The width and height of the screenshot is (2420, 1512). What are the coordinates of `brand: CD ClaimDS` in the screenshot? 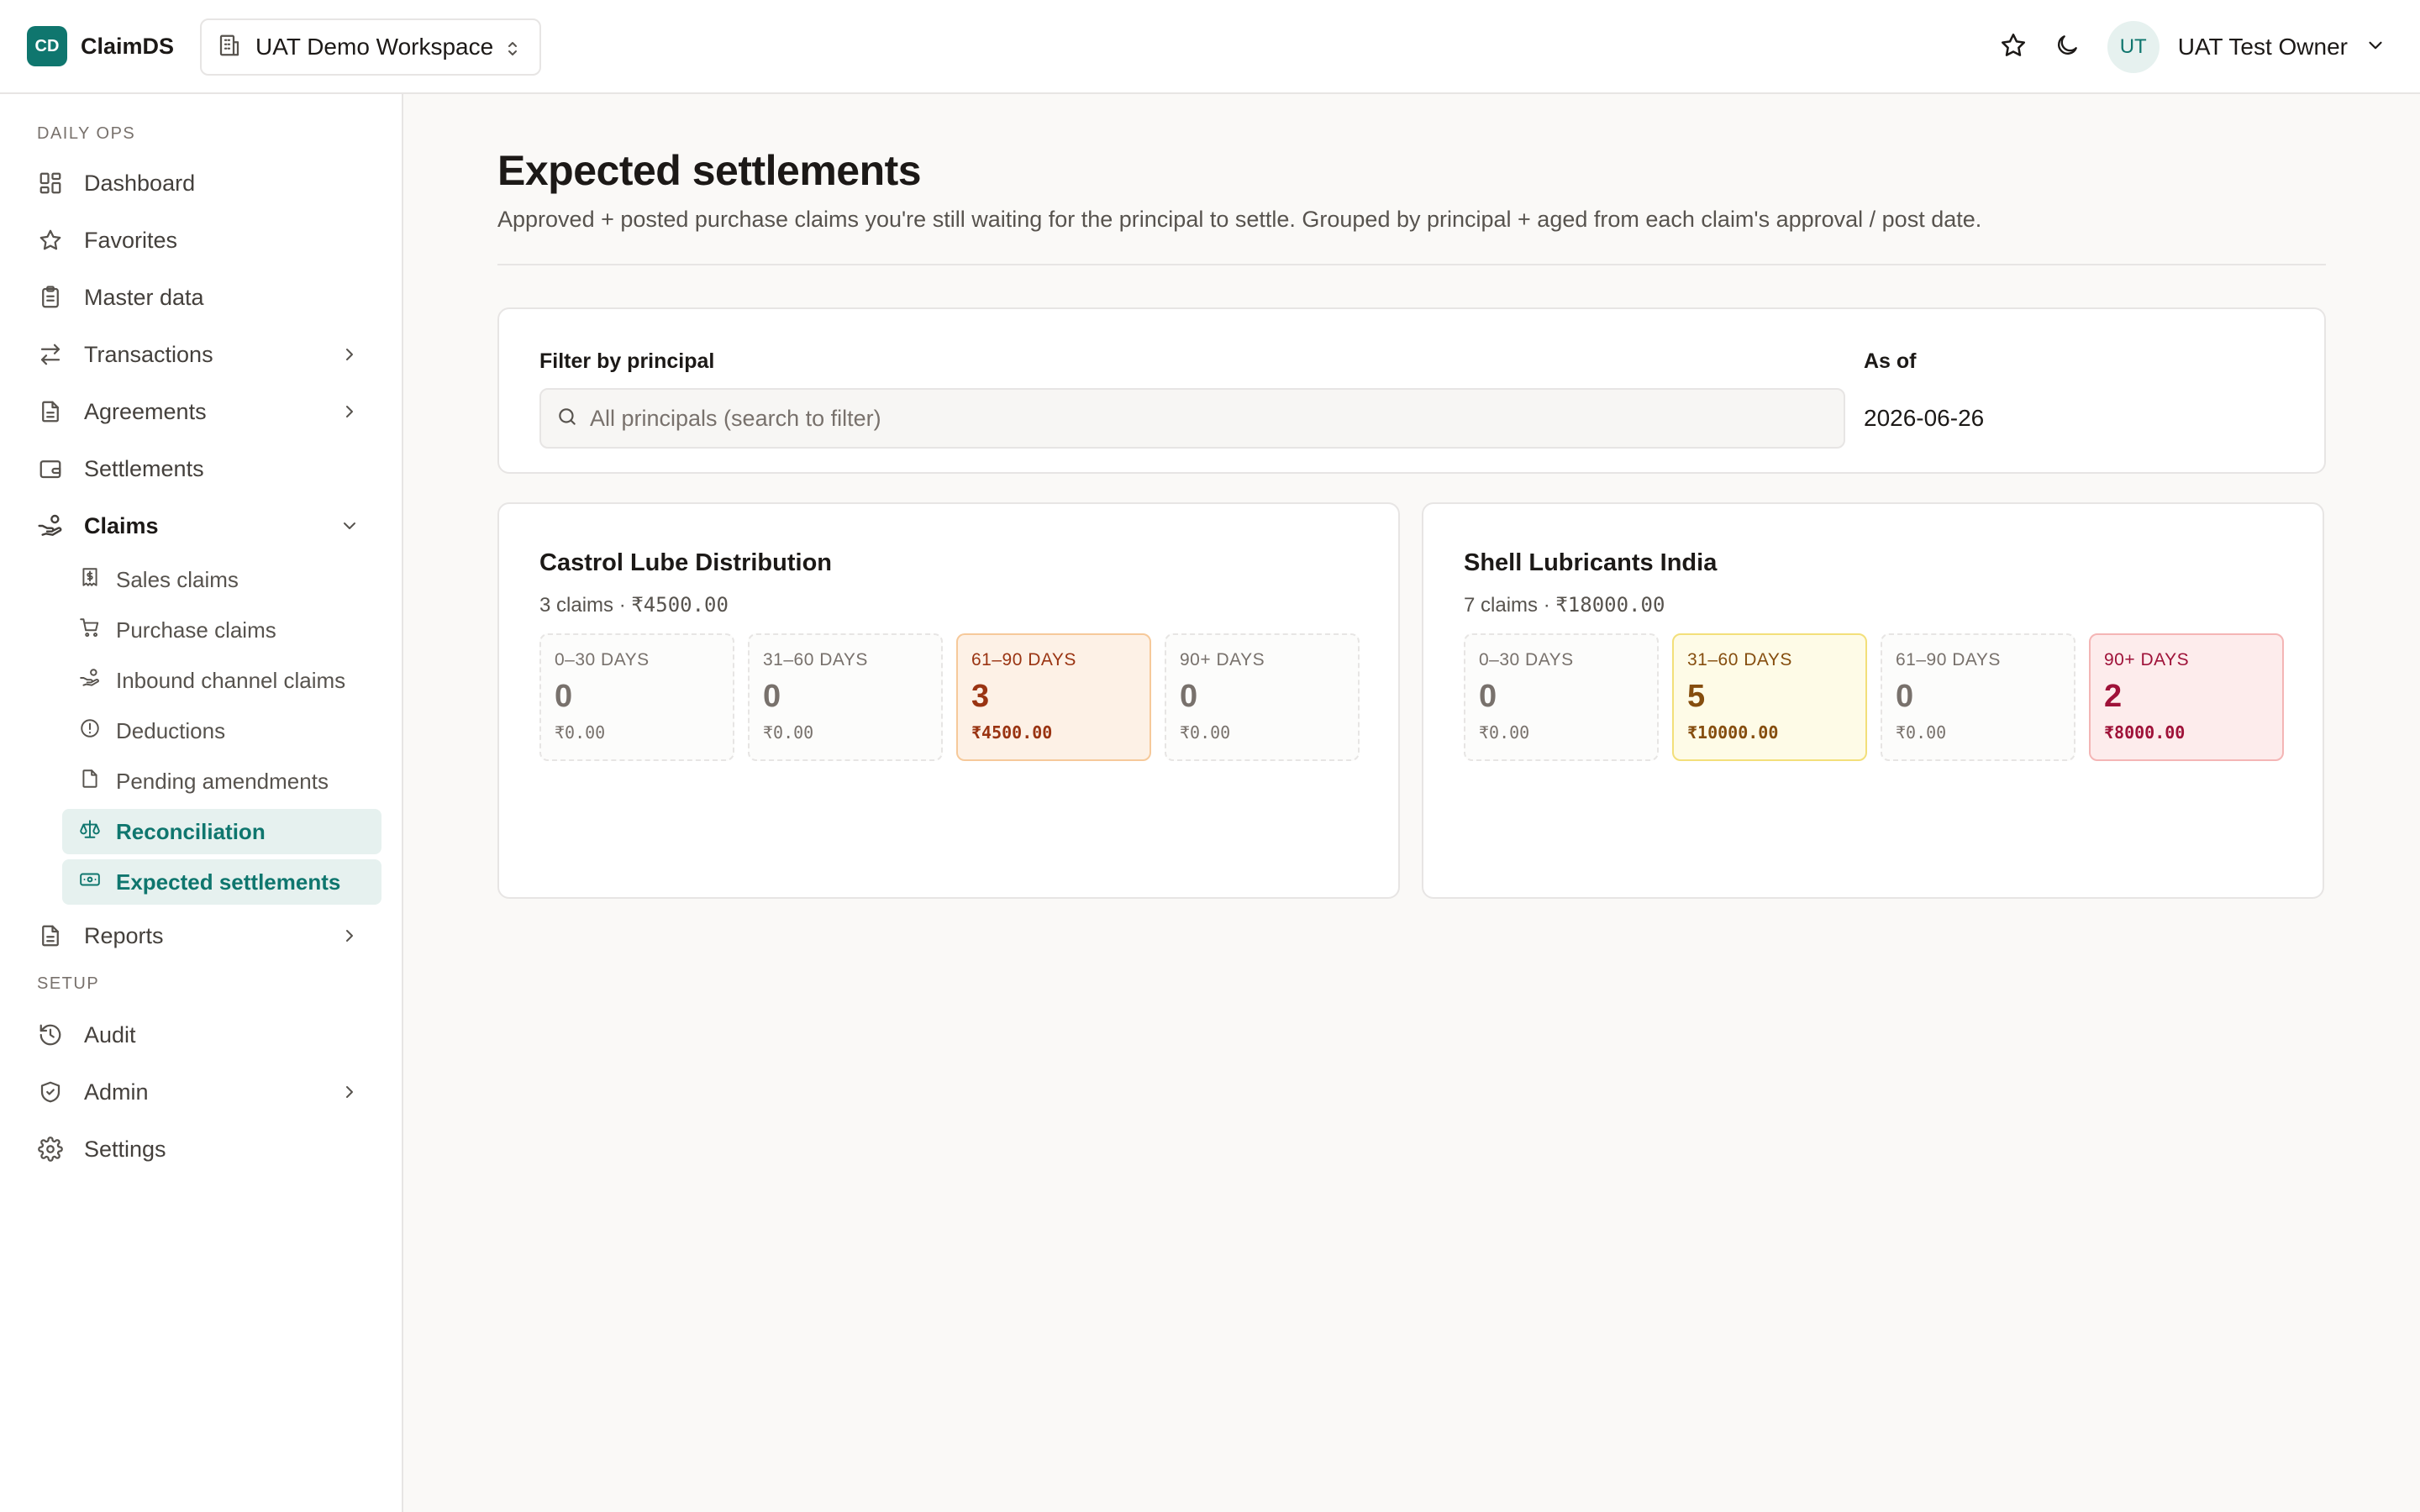 It's located at (100, 46).